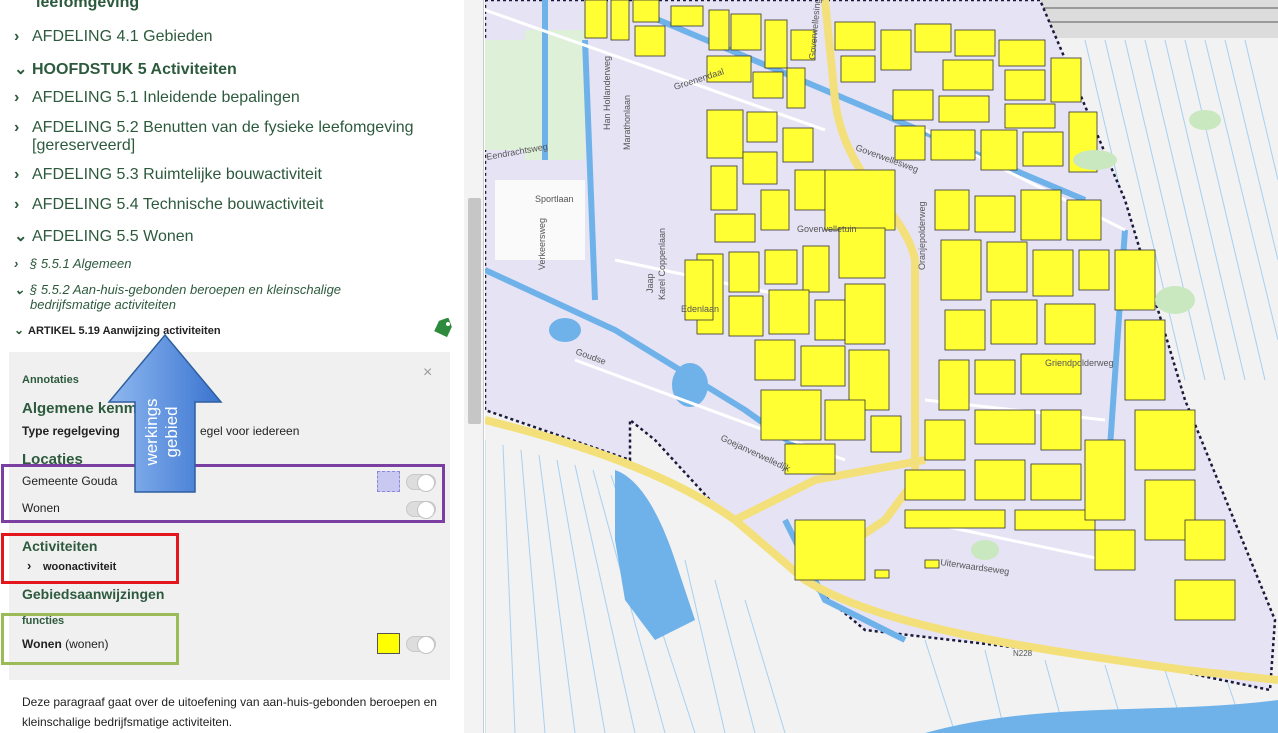 The width and height of the screenshot is (1278, 733). Describe the element at coordinates (177, 174) in the screenshot. I see `tree-item-label: AFDELING 5.3 Ruimtelijke bouwactiviteit` at that location.